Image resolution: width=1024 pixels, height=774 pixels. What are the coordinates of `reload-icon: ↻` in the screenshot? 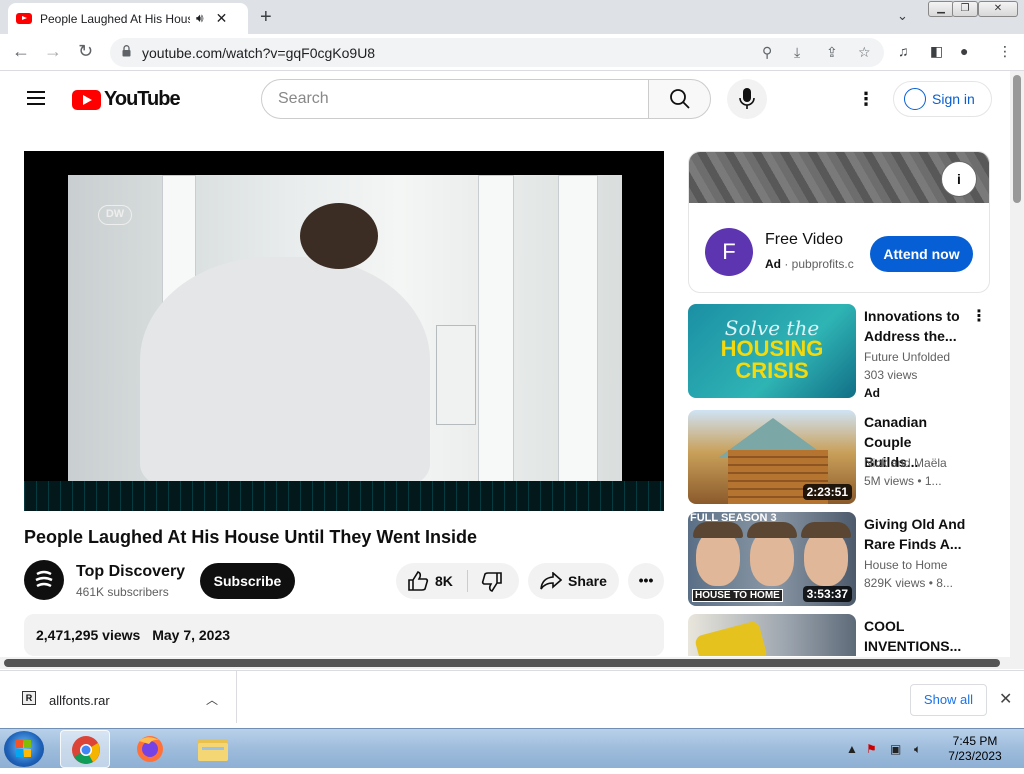 It's located at (85, 51).